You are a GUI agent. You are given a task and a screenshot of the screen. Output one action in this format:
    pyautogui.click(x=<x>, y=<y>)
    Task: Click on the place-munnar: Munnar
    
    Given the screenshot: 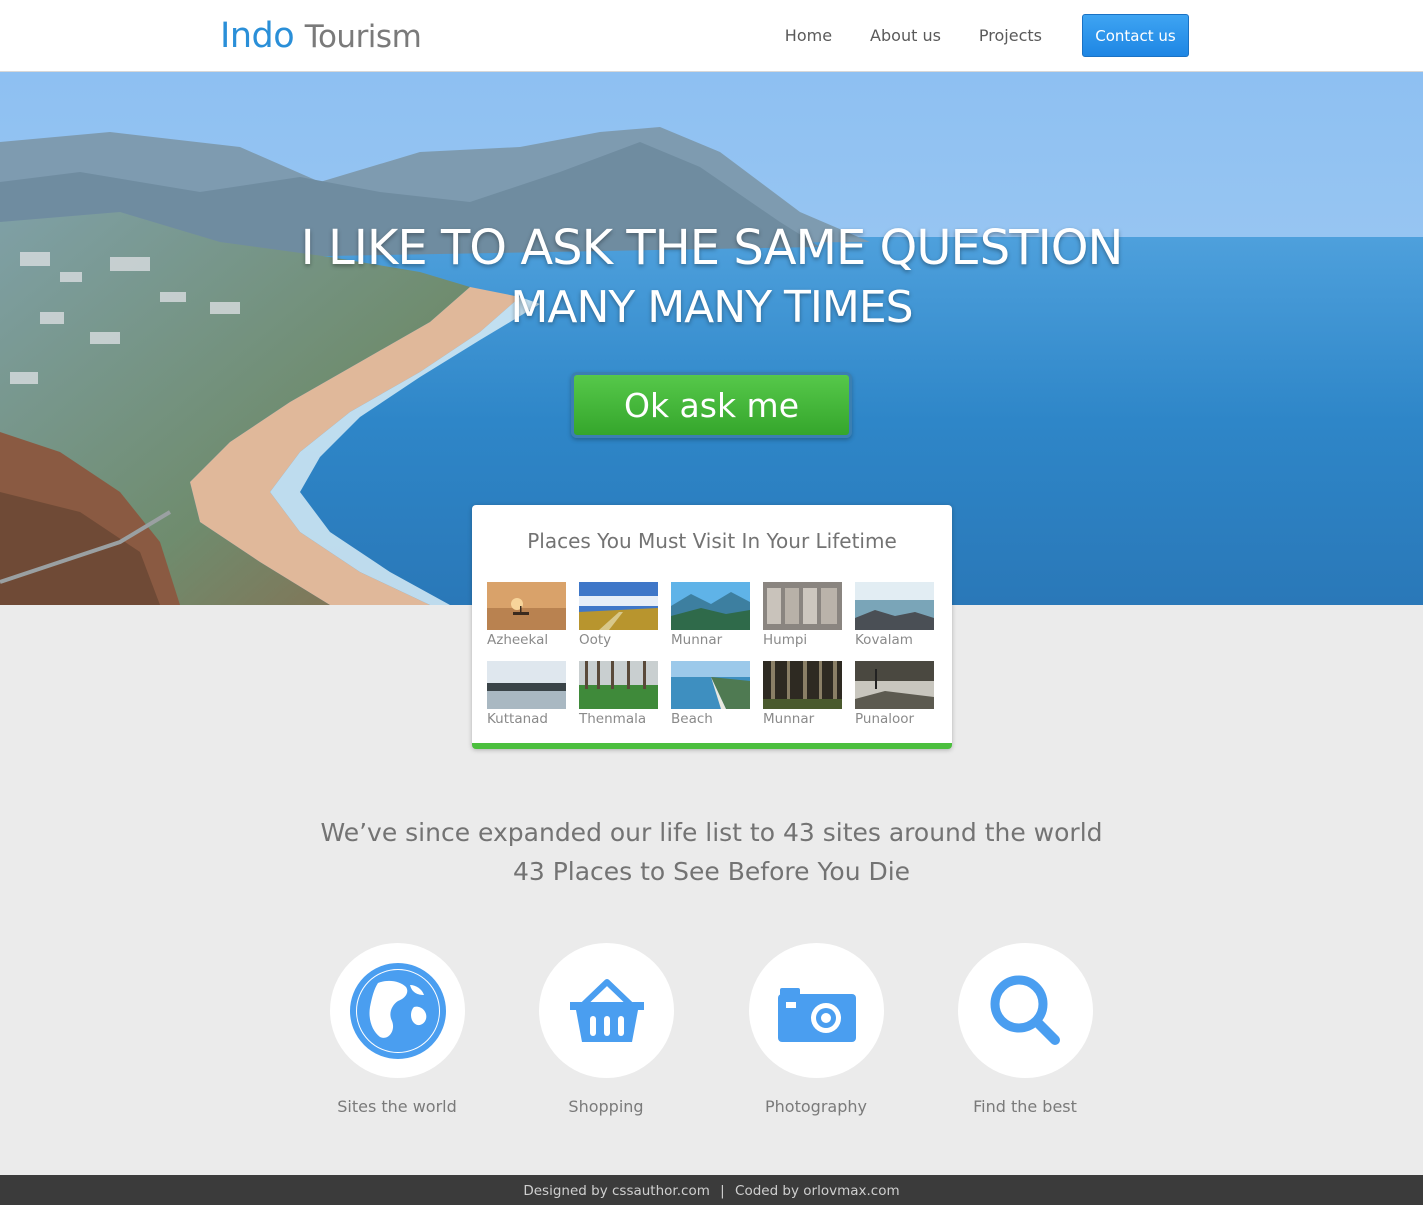 What is the action you would take?
    pyautogui.click(x=710, y=621)
    